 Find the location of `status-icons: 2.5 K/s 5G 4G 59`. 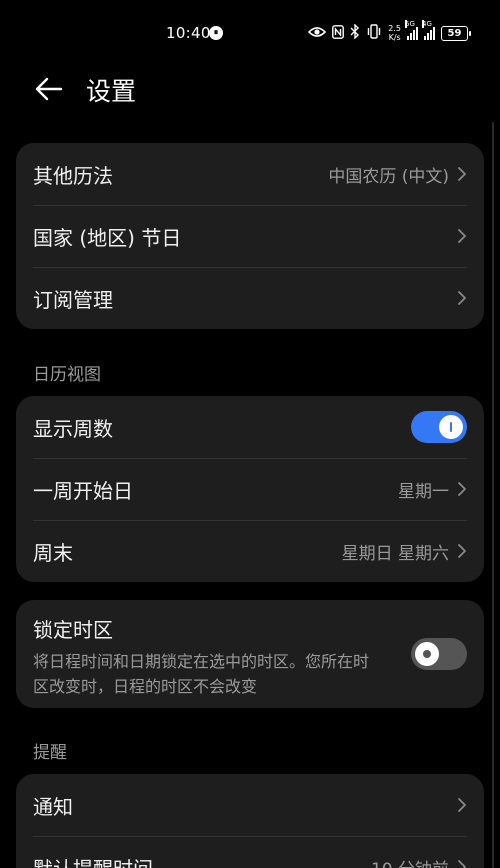

status-icons: 2.5 K/s 5G 4G 59 is located at coordinates (389, 32).